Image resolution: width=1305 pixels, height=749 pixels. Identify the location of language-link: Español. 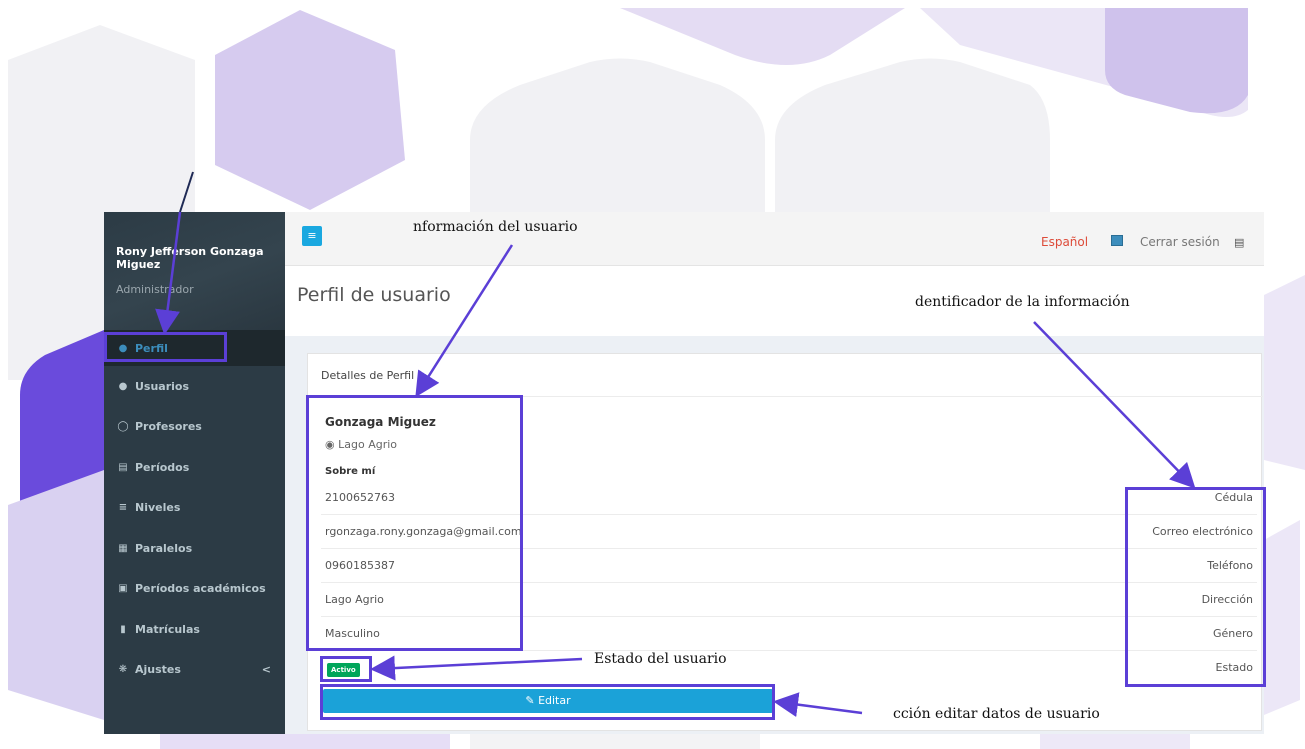
(1064, 242).